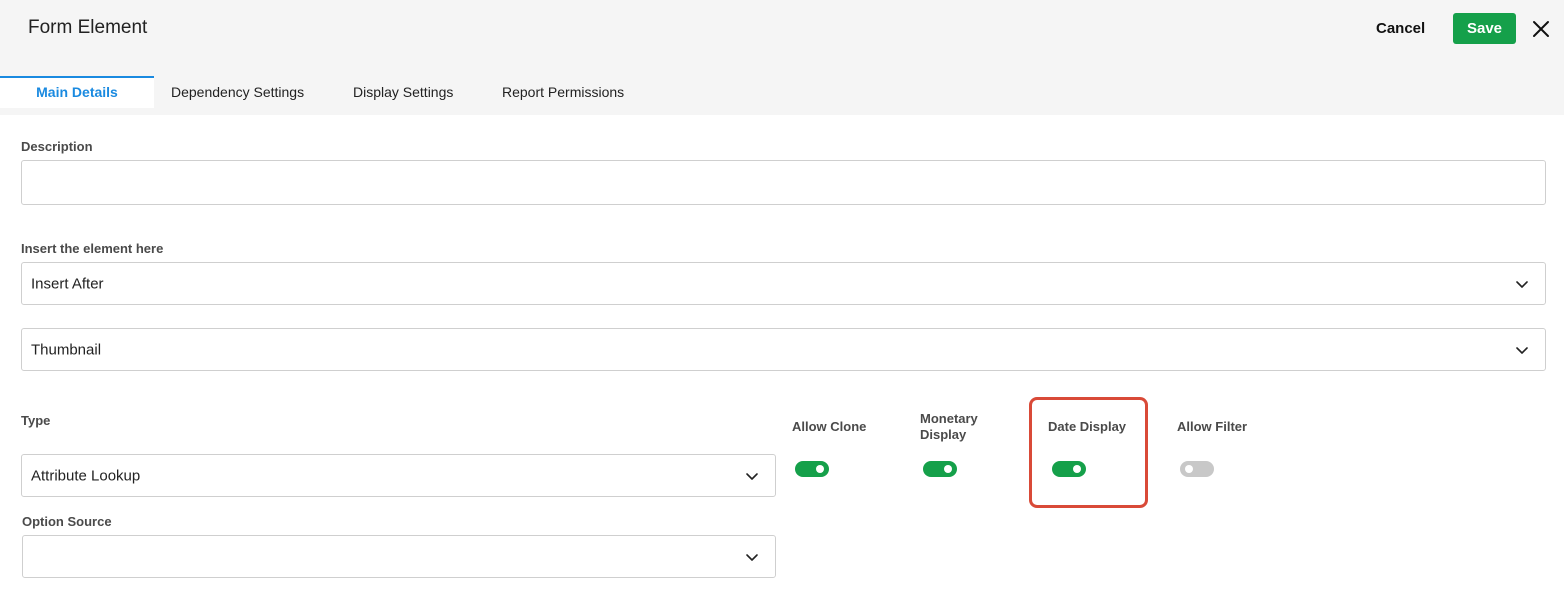 The width and height of the screenshot is (1564, 595). What do you see at coordinates (1087, 426) in the screenshot?
I see `date-display-label: Date Display` at bounding box center [1087, 426].